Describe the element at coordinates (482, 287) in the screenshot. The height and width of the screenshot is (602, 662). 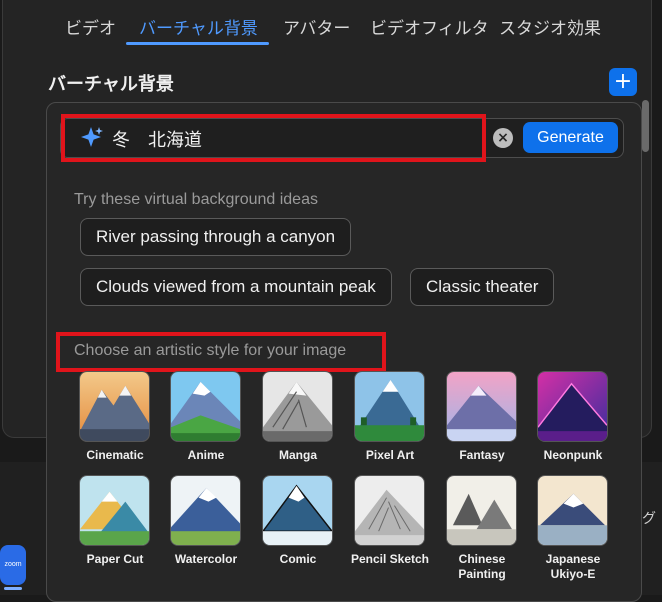
I see `idea-chip-theater: Classic theater` at that location.